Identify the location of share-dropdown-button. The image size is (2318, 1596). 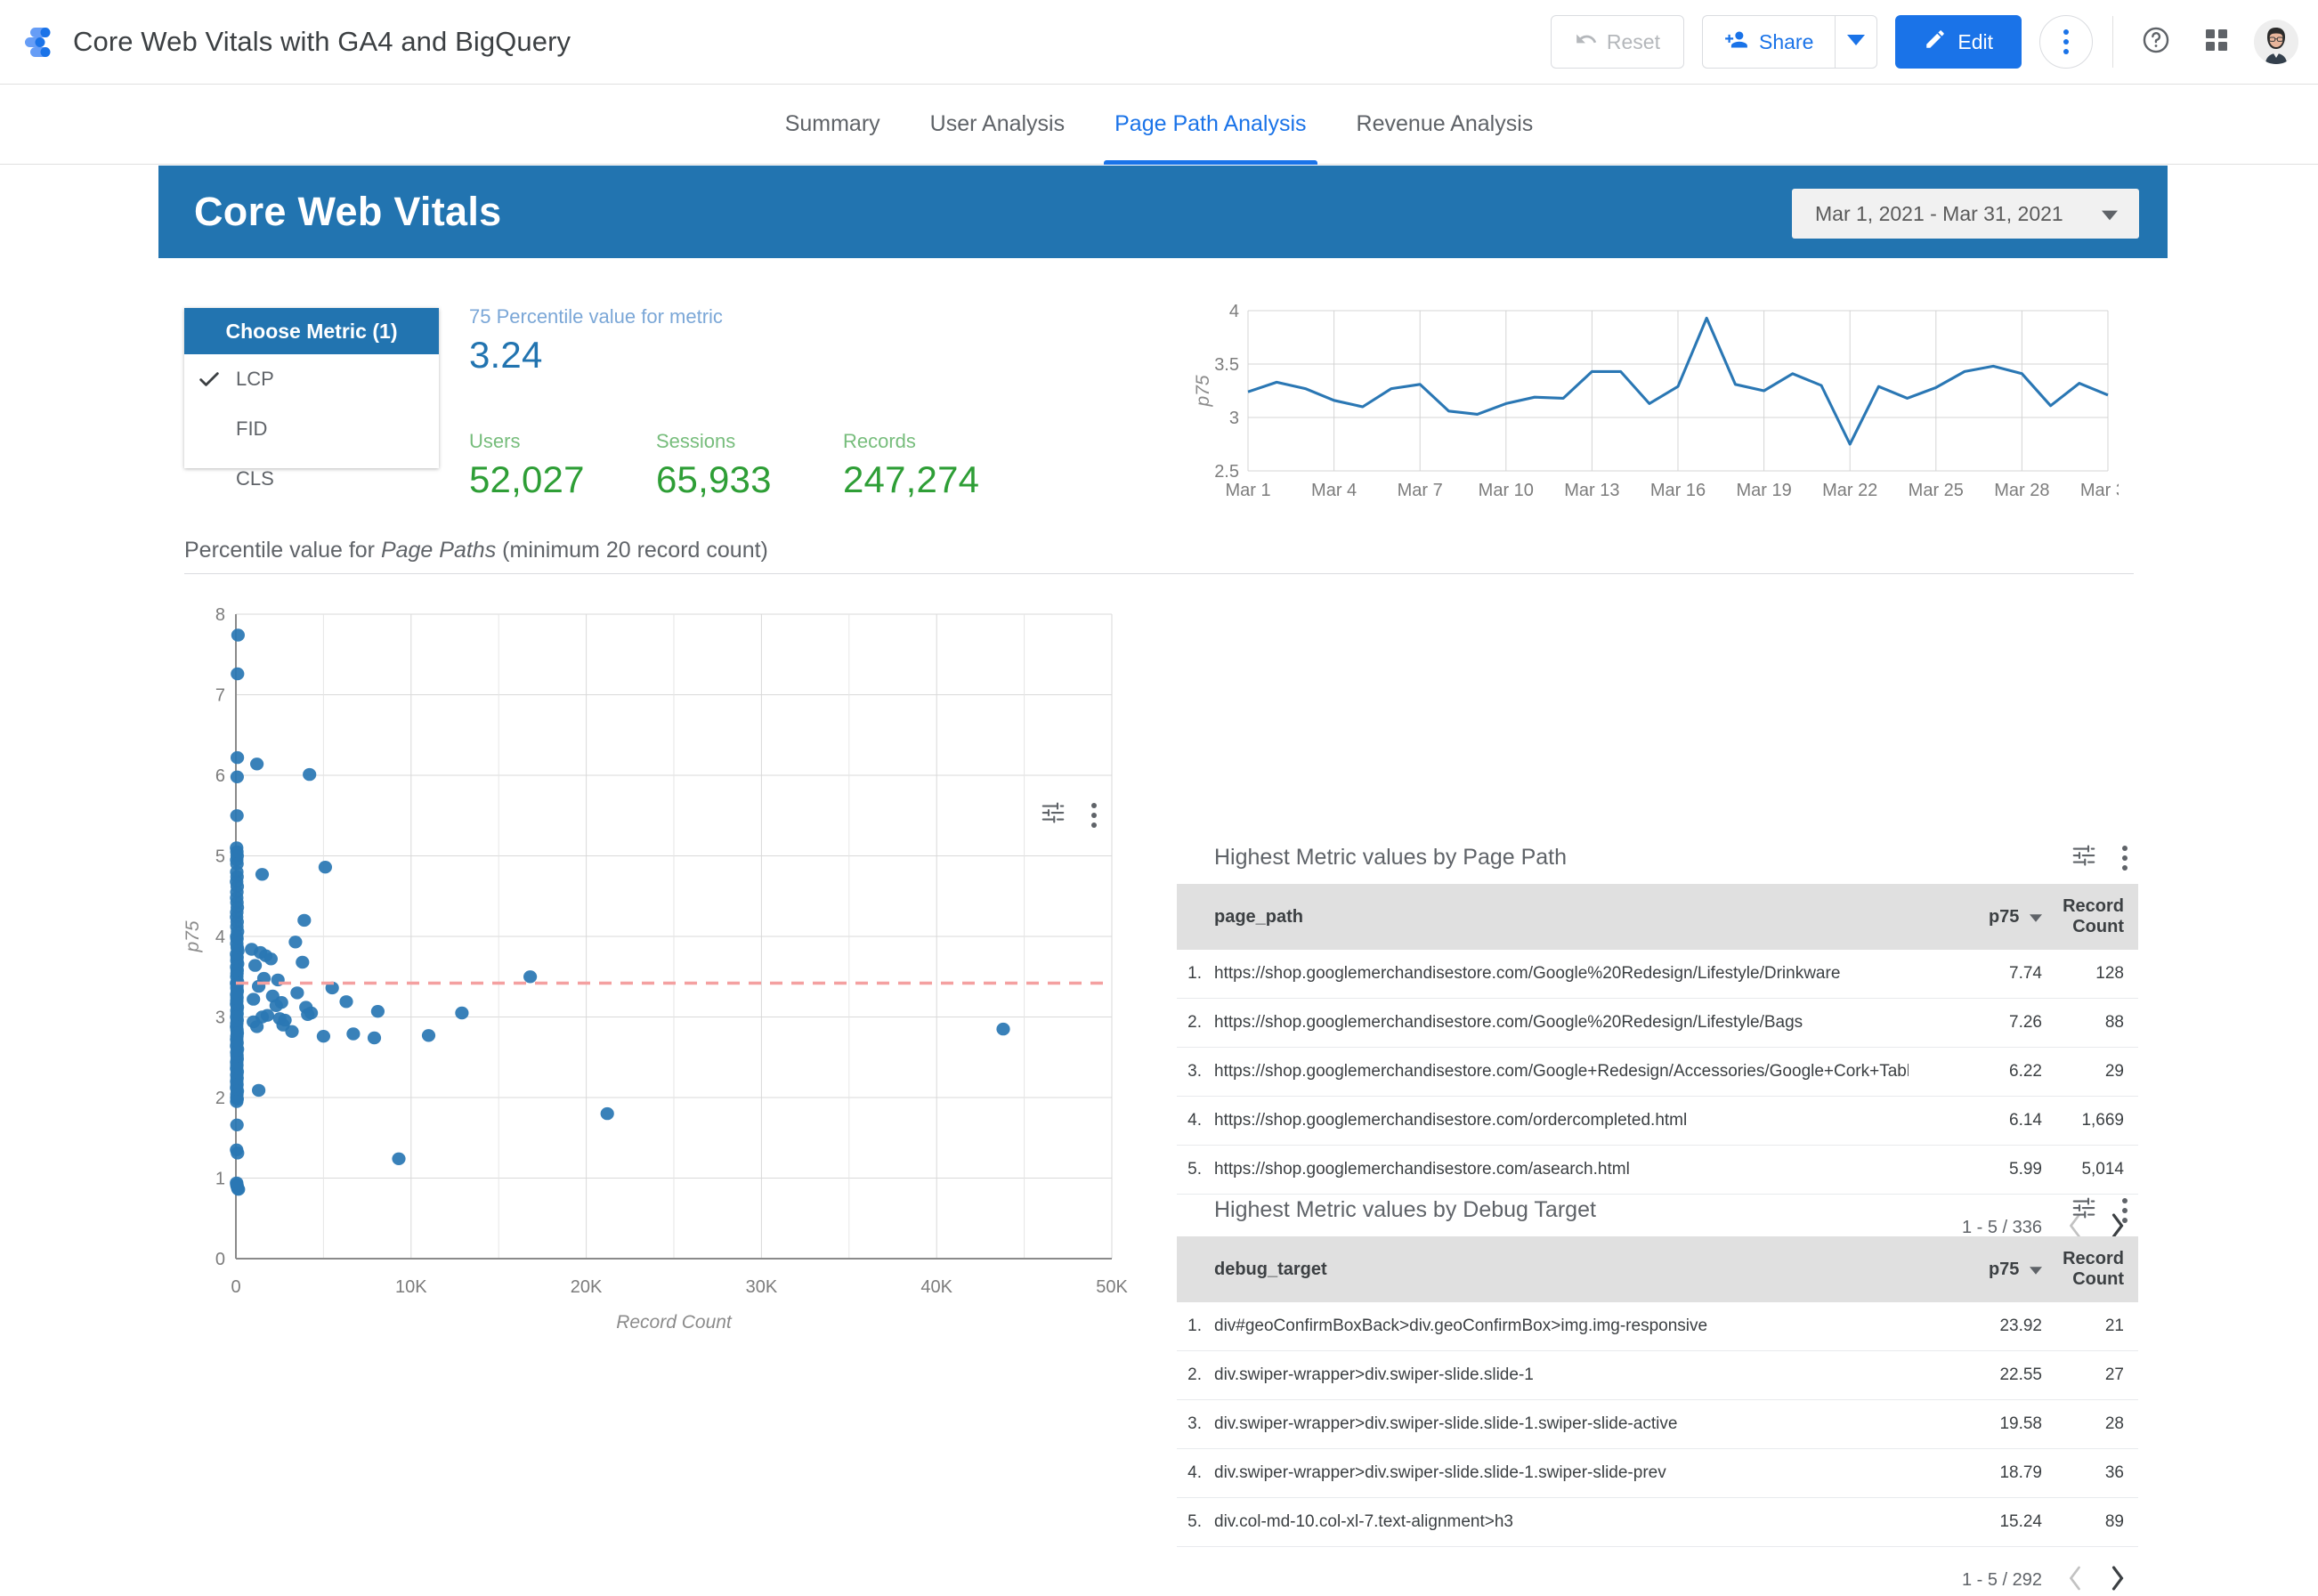
(1857, 42).